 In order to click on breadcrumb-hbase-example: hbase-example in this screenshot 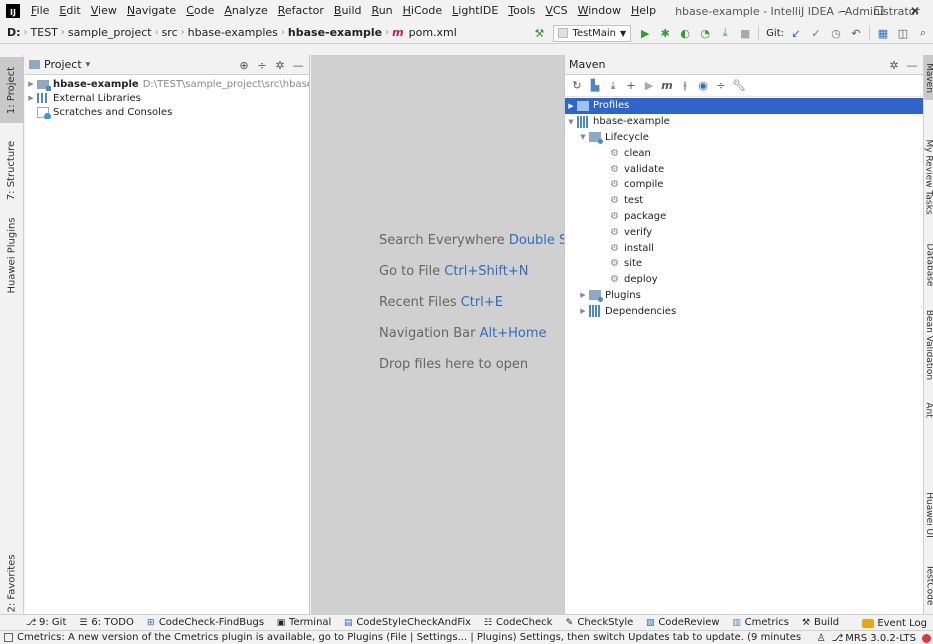, I will do `click(335, 32)`.